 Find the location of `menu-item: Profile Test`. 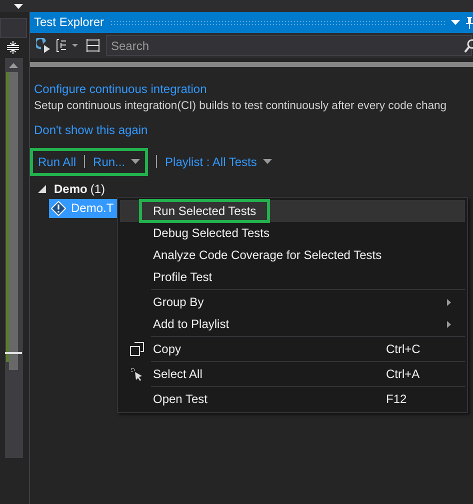

menu-item: Profile Test is located at coordinates (292, 277).